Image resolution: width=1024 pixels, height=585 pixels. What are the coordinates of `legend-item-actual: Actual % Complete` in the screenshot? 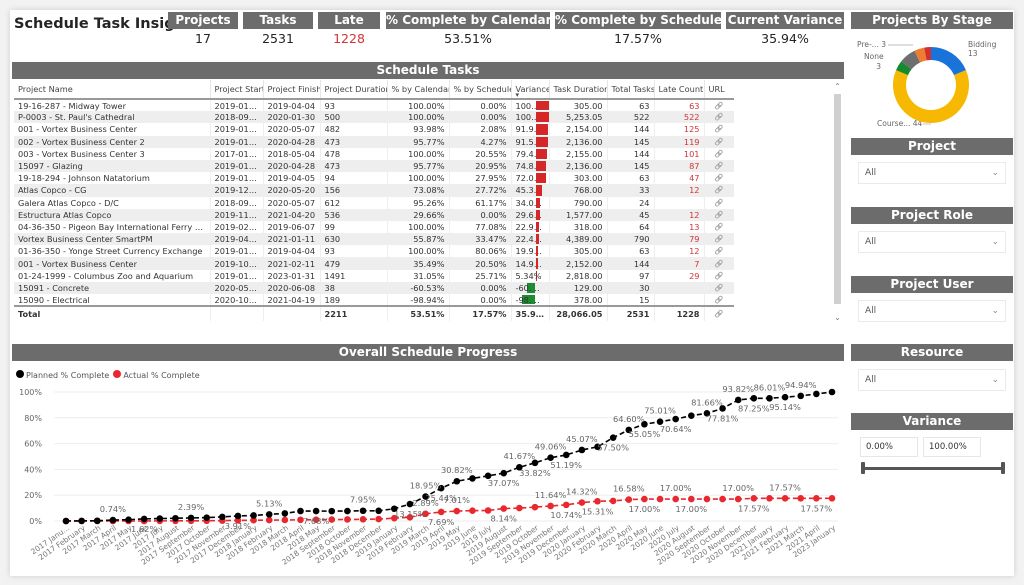 It's located at (156, 375).